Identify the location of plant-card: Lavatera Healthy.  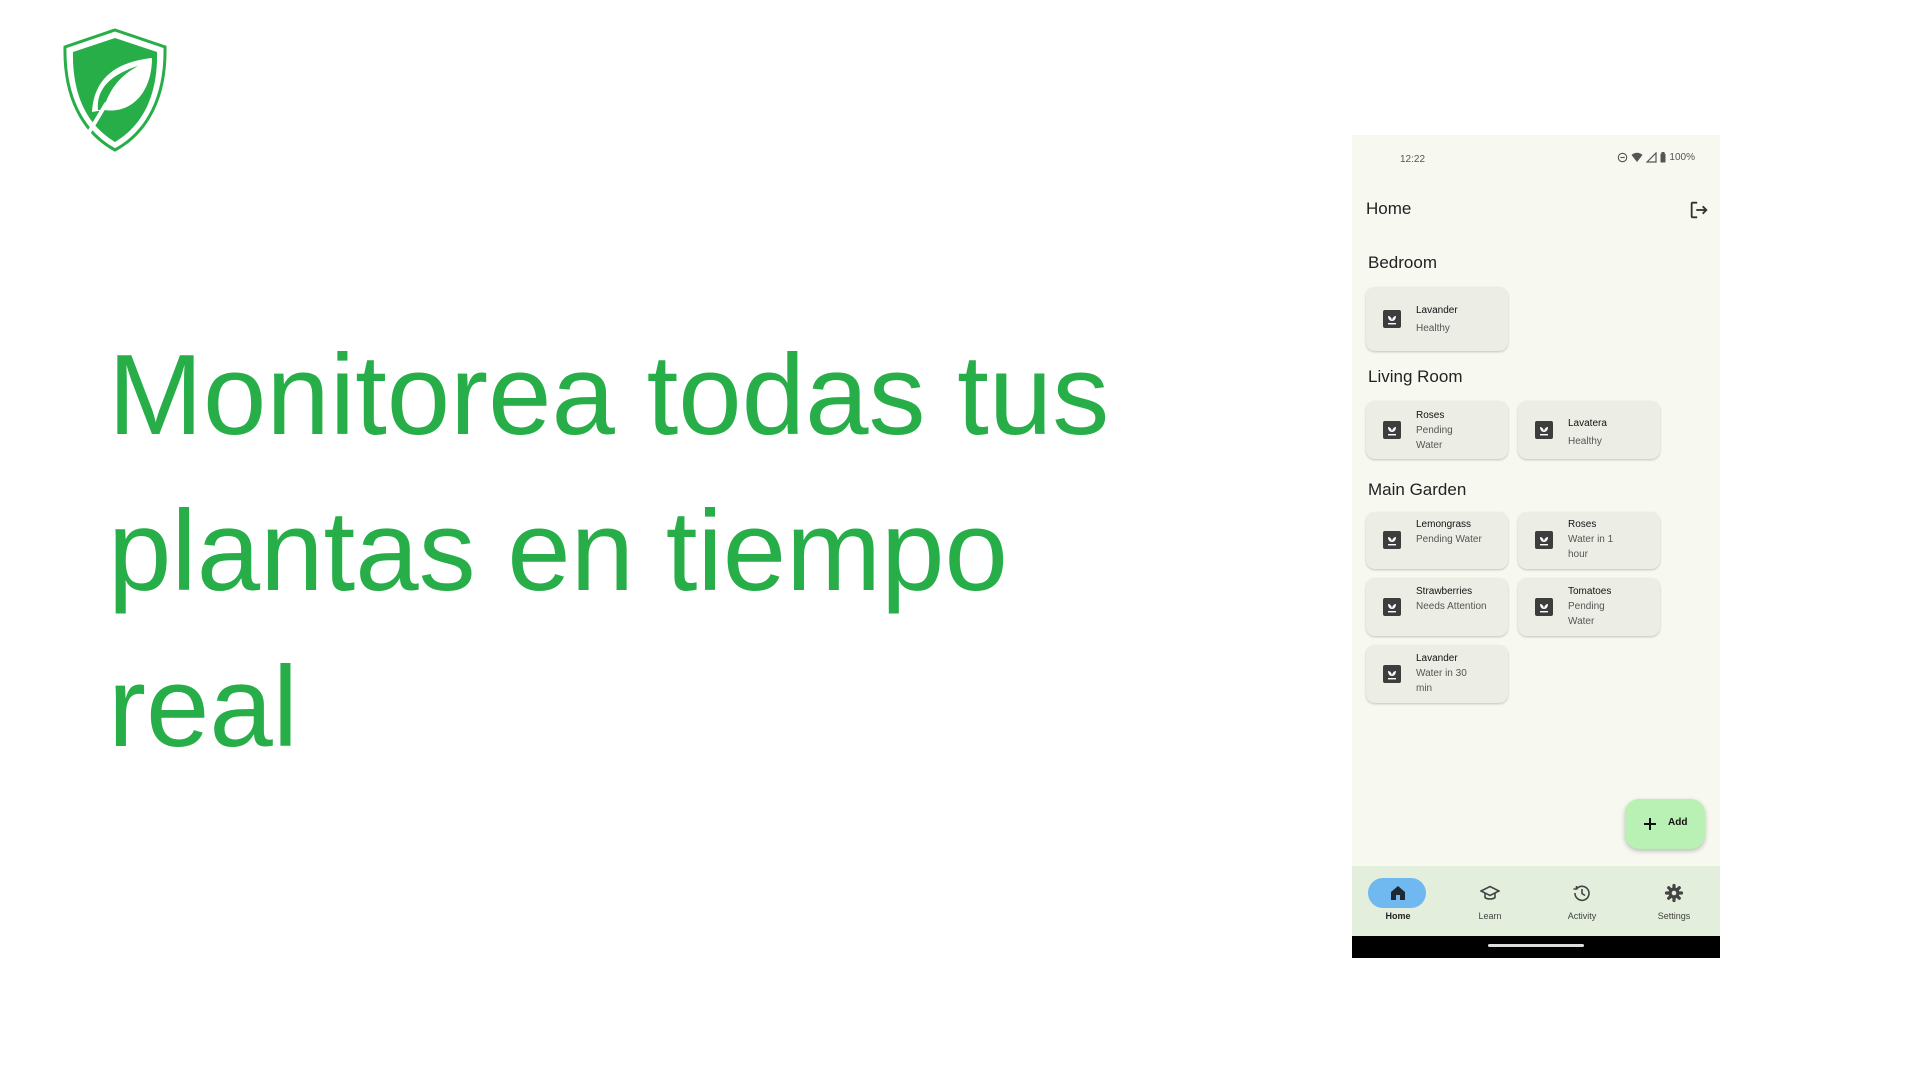
(1589, 430).